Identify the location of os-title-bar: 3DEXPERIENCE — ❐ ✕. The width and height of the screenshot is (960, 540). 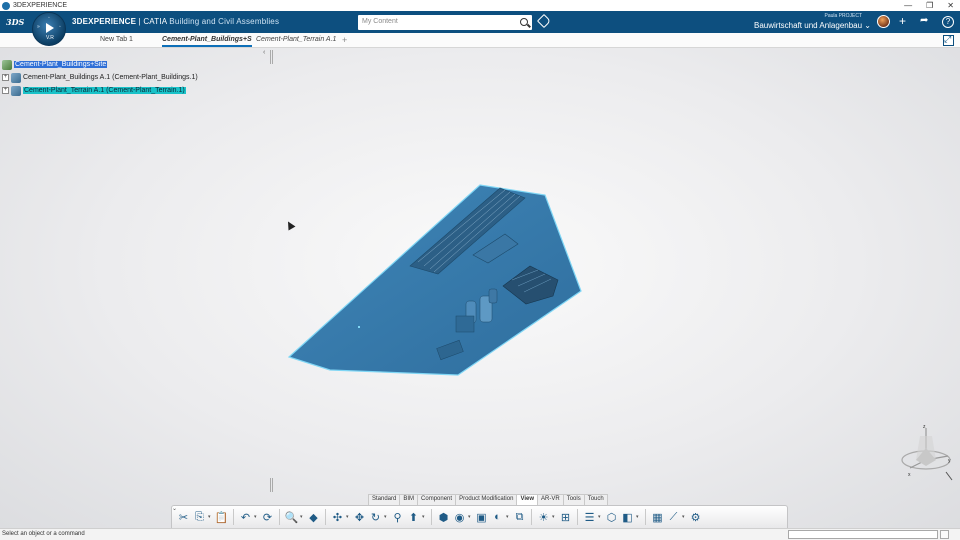
(480, 5).